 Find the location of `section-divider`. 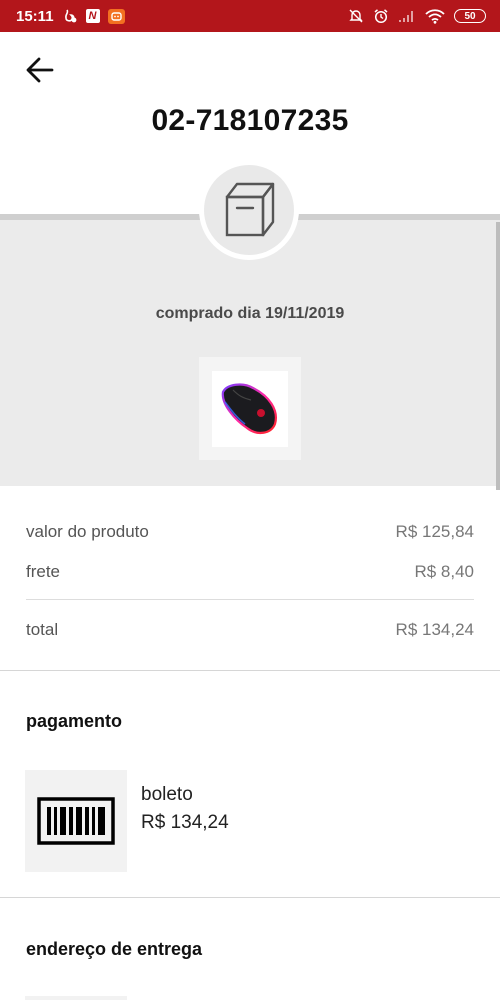

section-divider is located at coordinates (250, 670).